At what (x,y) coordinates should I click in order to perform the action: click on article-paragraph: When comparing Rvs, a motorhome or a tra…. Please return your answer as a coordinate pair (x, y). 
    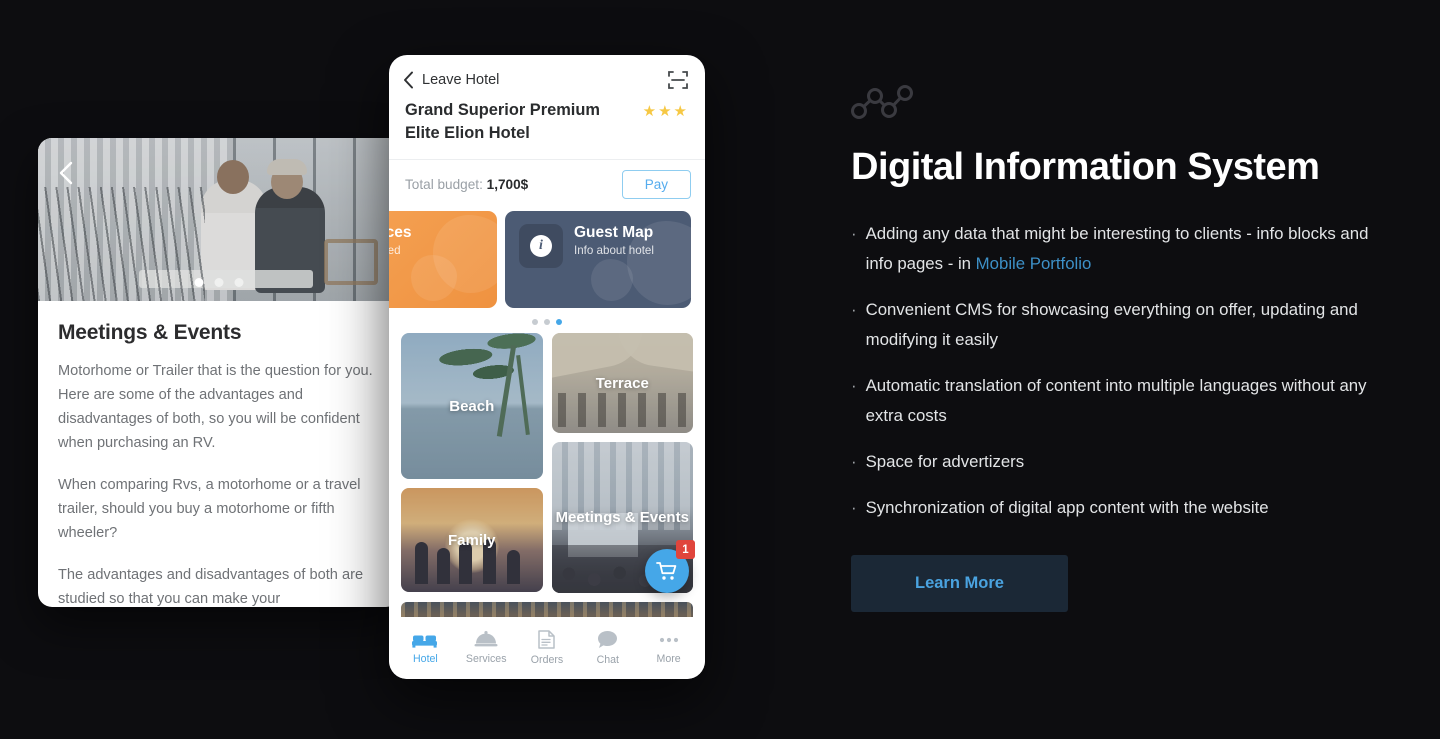
    Looking at the image, I should click on (209, 509).